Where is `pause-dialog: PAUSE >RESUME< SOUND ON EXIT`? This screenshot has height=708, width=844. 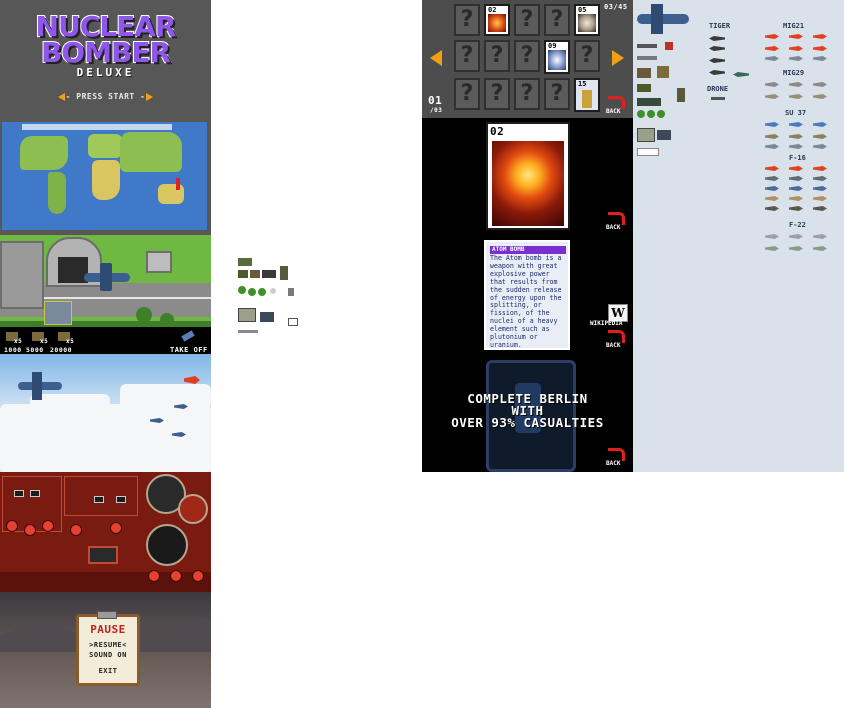
pause-dialog: PAUSE >RESUME< SOUND ON EXIT is located at coordinates (108, 648).